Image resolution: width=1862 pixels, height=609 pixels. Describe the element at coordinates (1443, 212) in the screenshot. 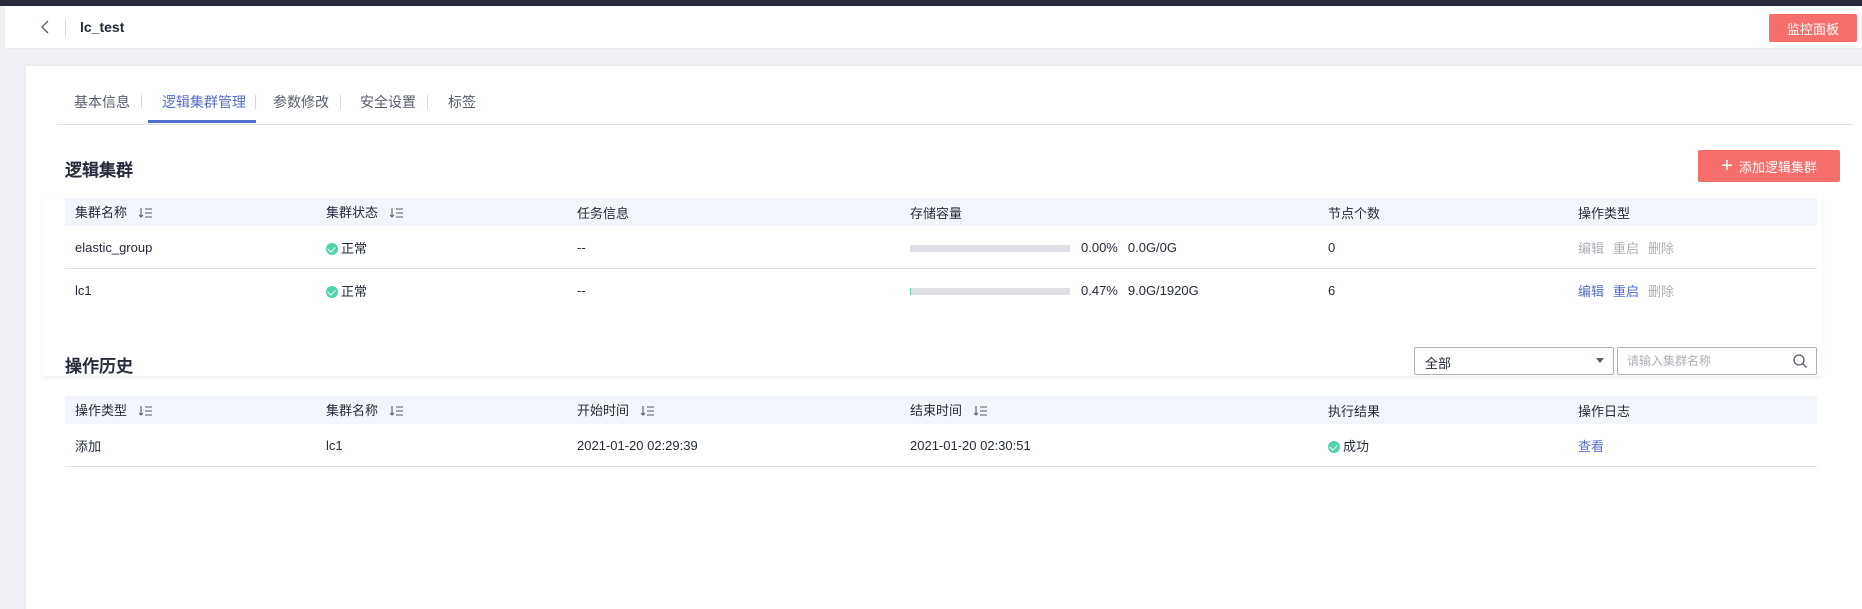

I see `column-header-node-count: 节点个数` at that location.